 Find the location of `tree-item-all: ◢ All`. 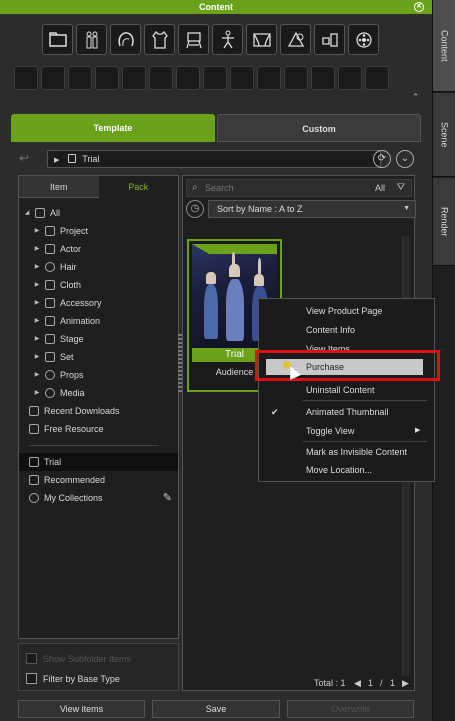

tree-item-all: ◢ All is located at coordinates (98, 213).